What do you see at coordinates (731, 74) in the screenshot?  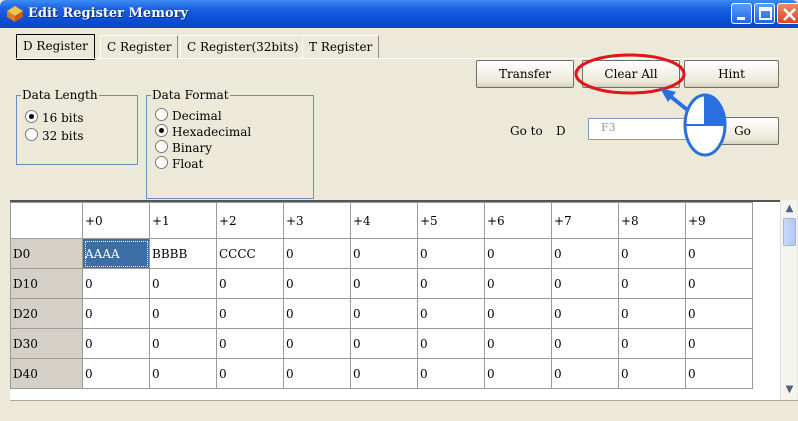 I see `hint-button: Hint` at bounding box center [731, 74].